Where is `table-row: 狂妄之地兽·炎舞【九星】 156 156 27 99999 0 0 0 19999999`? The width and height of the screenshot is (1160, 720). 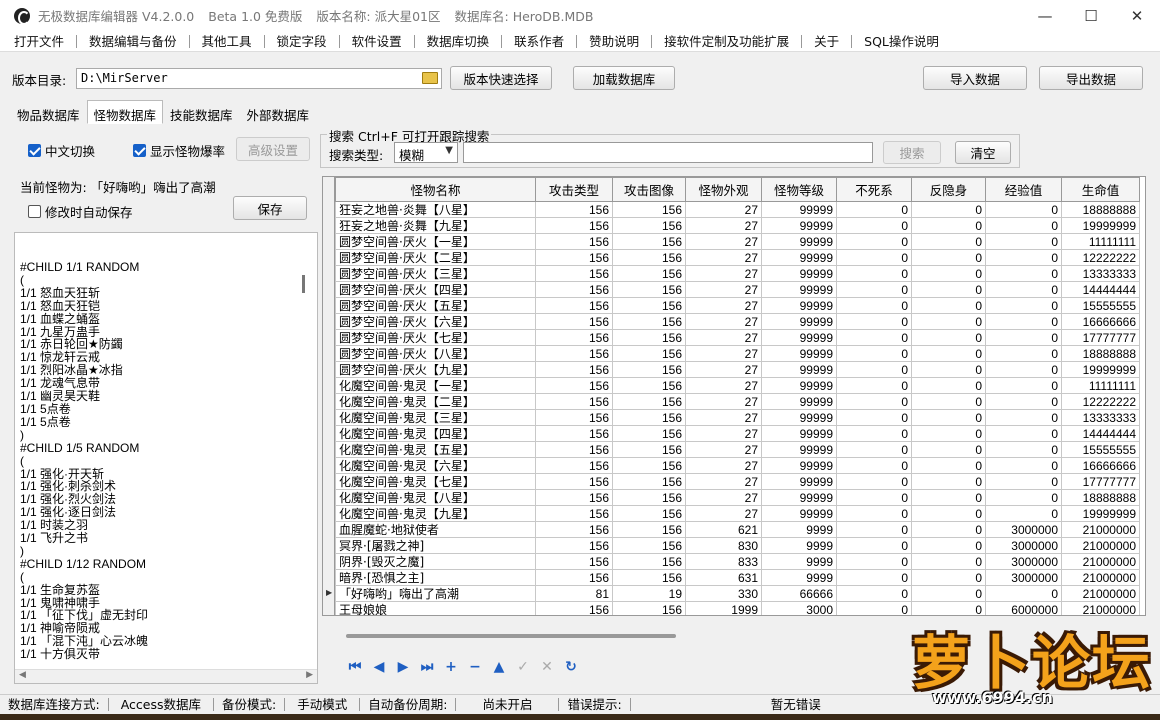
table-row: 狂妄之地兽·炎舞【九星】 156 156 27 99999 0 0 0 19999999 is located at coordinates (737, 225).